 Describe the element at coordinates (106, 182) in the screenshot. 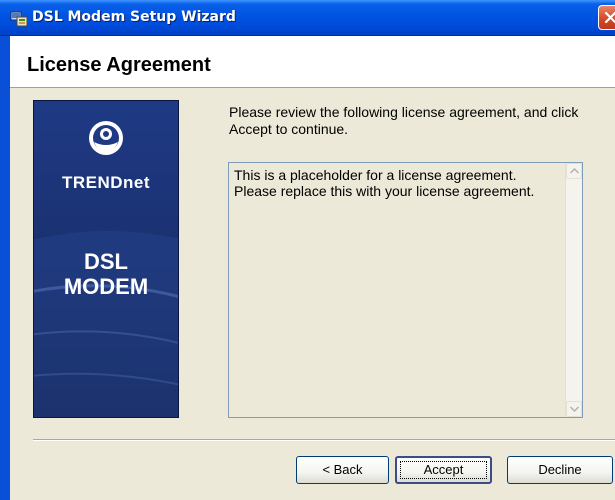

I see `brand-name: TRENDnet` at that location.